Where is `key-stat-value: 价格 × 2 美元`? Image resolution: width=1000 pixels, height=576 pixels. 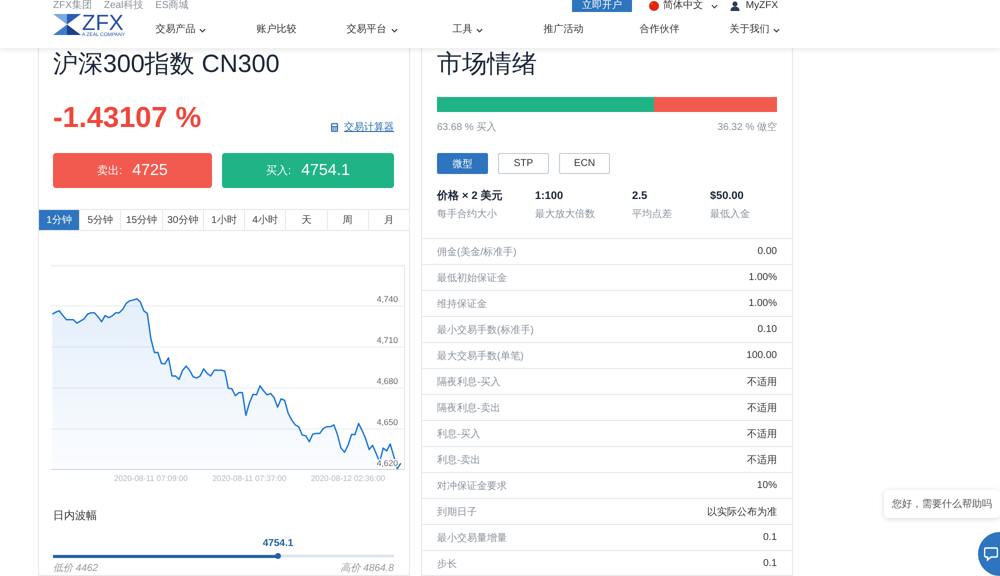
key-stat-value: 价格 × 2 美元 is located at coordinates (470, 196).